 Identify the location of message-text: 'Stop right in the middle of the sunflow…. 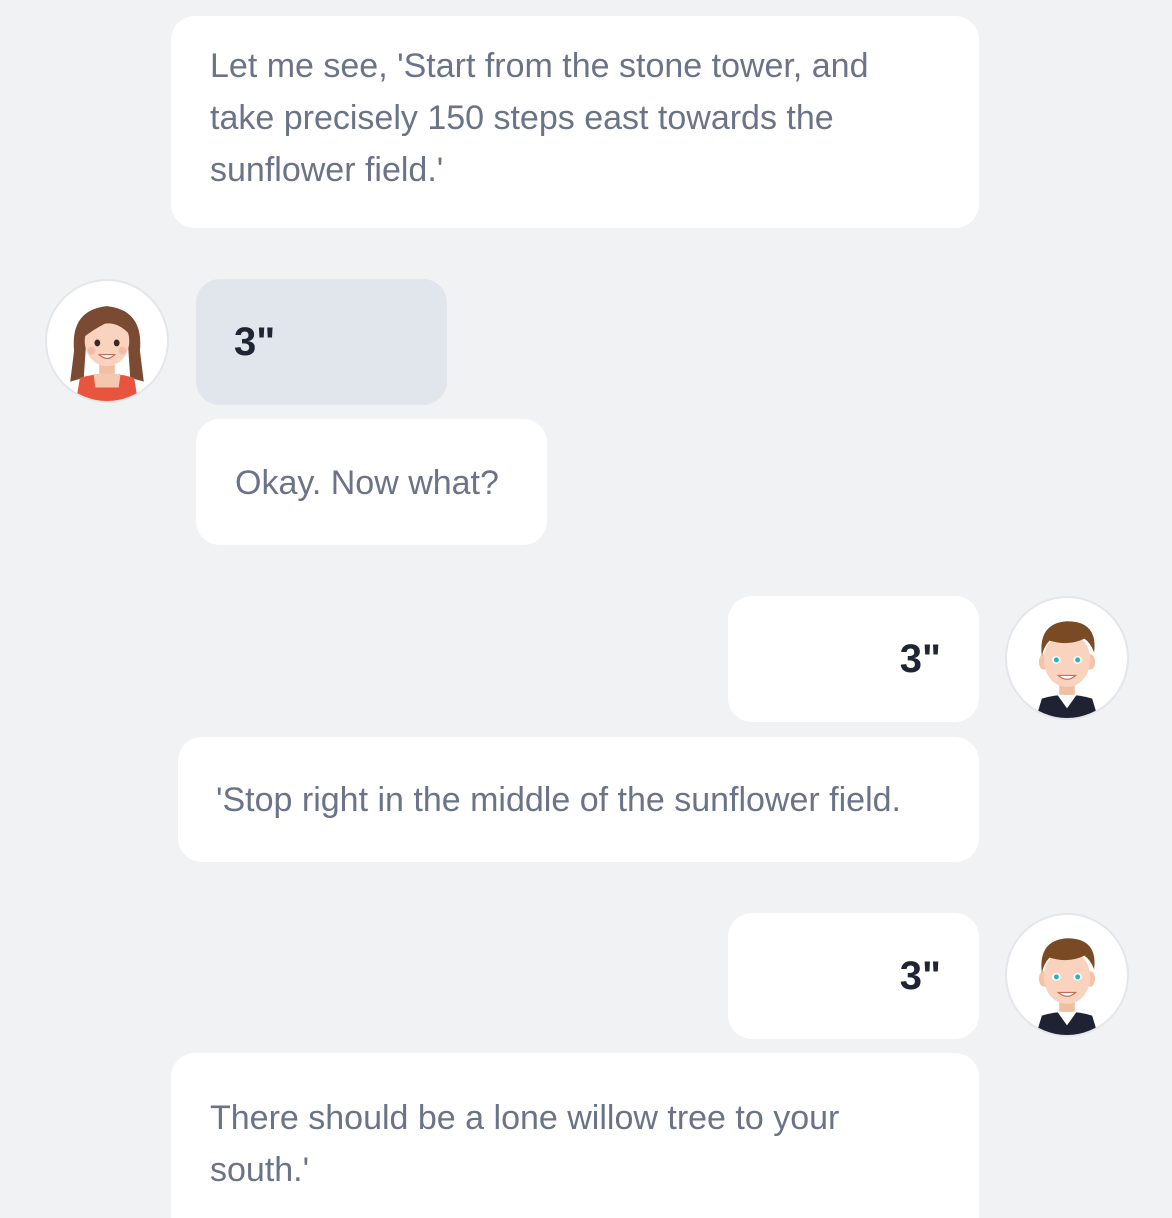
(558, 800).